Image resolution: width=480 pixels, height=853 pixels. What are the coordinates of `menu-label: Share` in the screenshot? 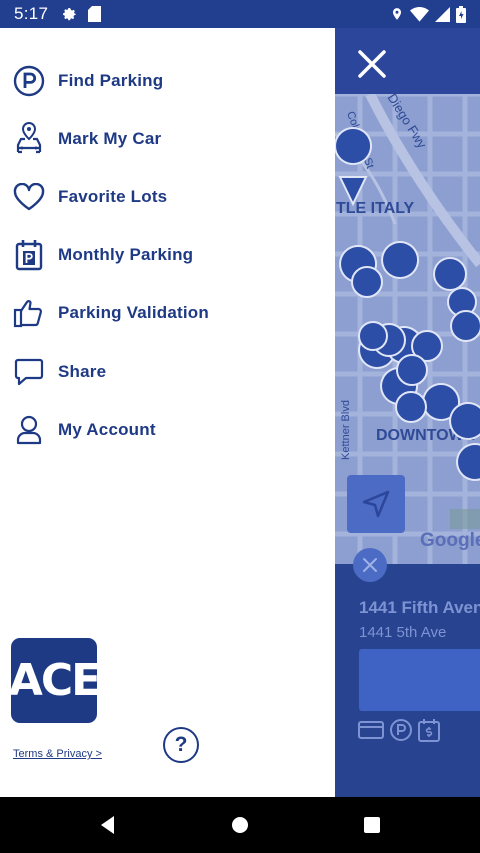 It's located at (82, 371).